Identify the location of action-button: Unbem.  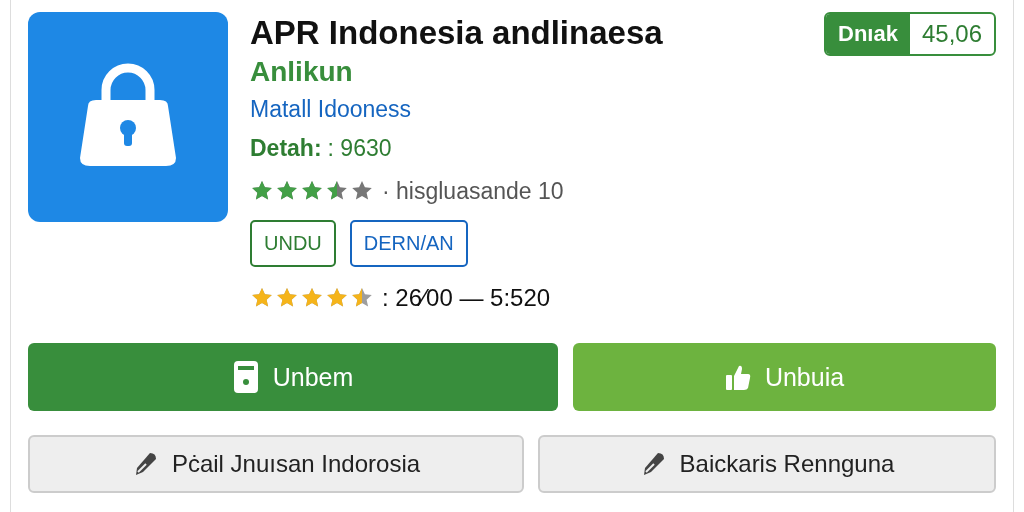
(293, 377).